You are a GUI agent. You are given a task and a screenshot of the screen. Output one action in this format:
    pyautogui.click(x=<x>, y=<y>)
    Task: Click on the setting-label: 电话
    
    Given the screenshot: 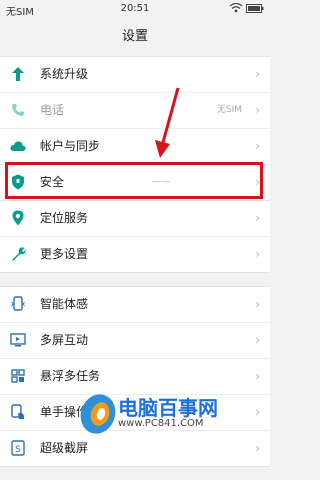 What is the action you would take?
    pyautogui.click(x=52, y=110)
    